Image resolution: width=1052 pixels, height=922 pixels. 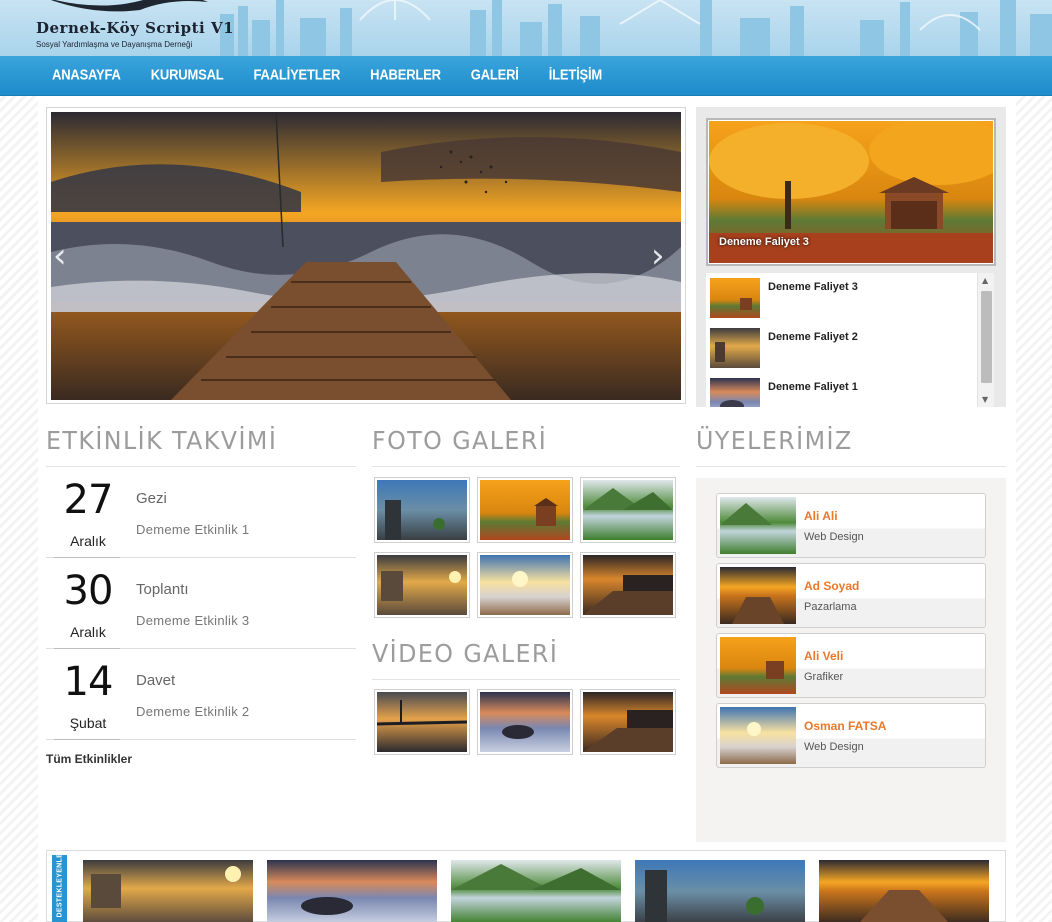 I want to click on event-description: Dememe Etkinlik 3, so click(x=193, y=620).